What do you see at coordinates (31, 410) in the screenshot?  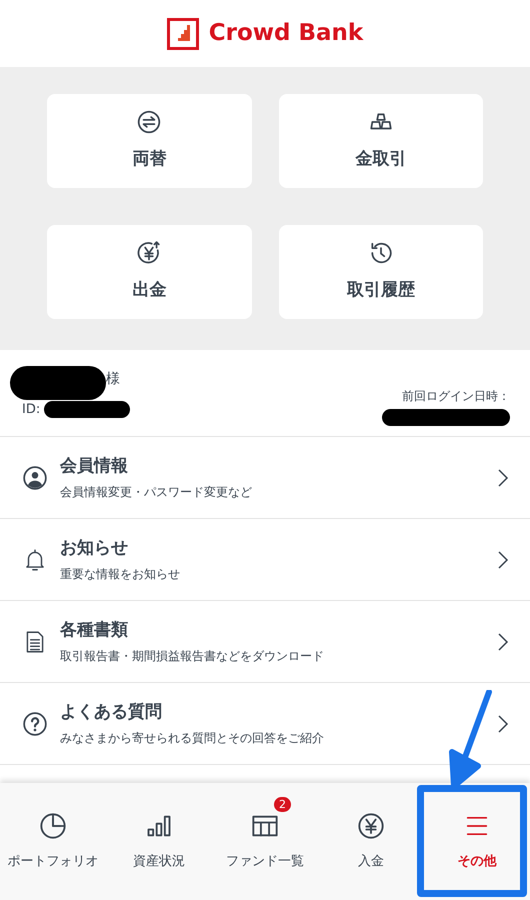 I see `id-label: ID:` at bounding box center [31, 410].